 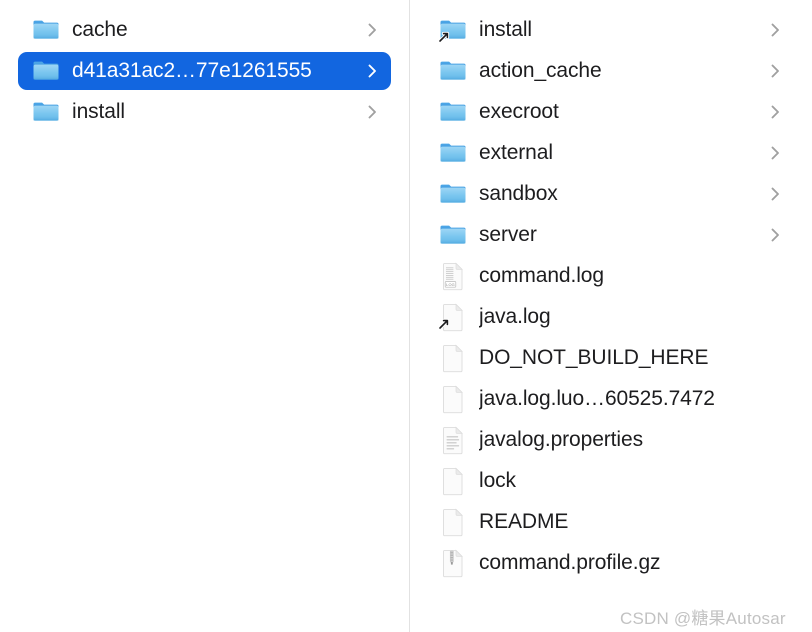 I want to click on file-name-label: README, so click(x=524, y=521).